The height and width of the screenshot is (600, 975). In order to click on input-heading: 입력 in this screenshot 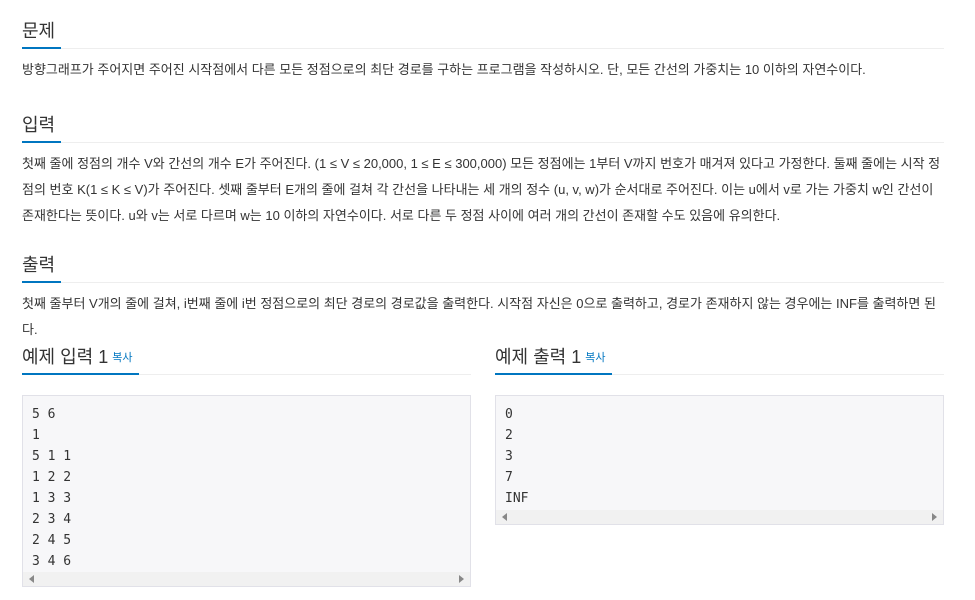, I will do `click(42, 127)`.